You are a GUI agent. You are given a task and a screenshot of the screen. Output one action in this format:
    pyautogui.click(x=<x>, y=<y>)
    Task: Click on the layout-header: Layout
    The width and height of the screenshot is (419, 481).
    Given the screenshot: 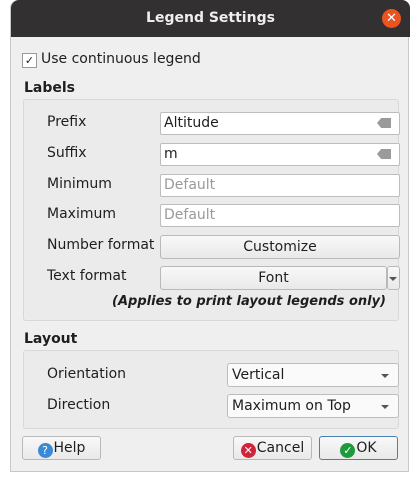 What is the action you would take?
    pyautogui.click(x=51, y=339)
    